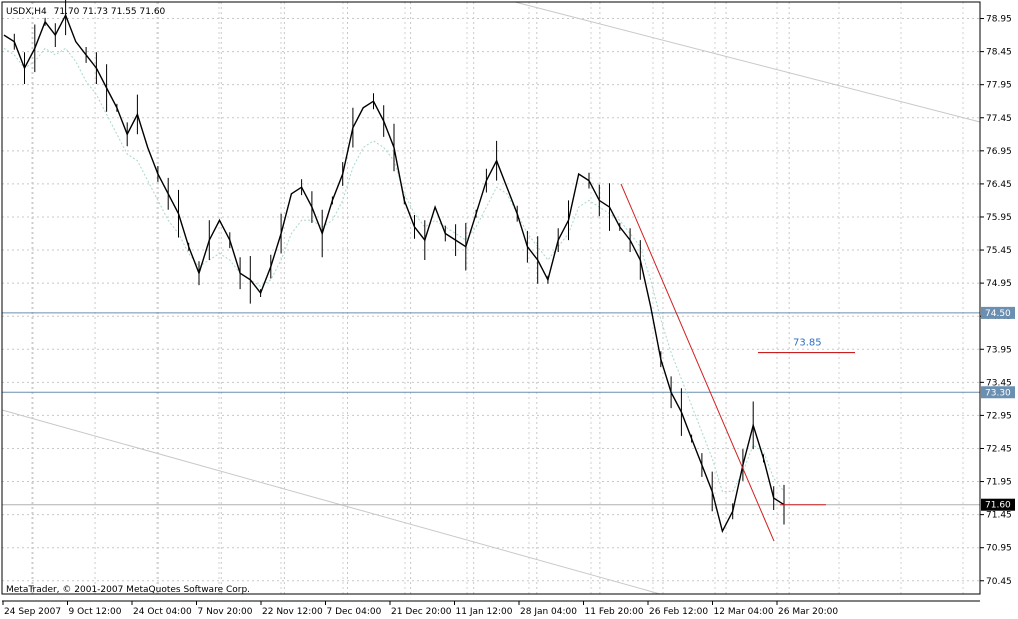  What do you see at coordinates (999, 416) in the screenshot?
I see `y-tick-label: 72.95` at bounding box center [999, 416].